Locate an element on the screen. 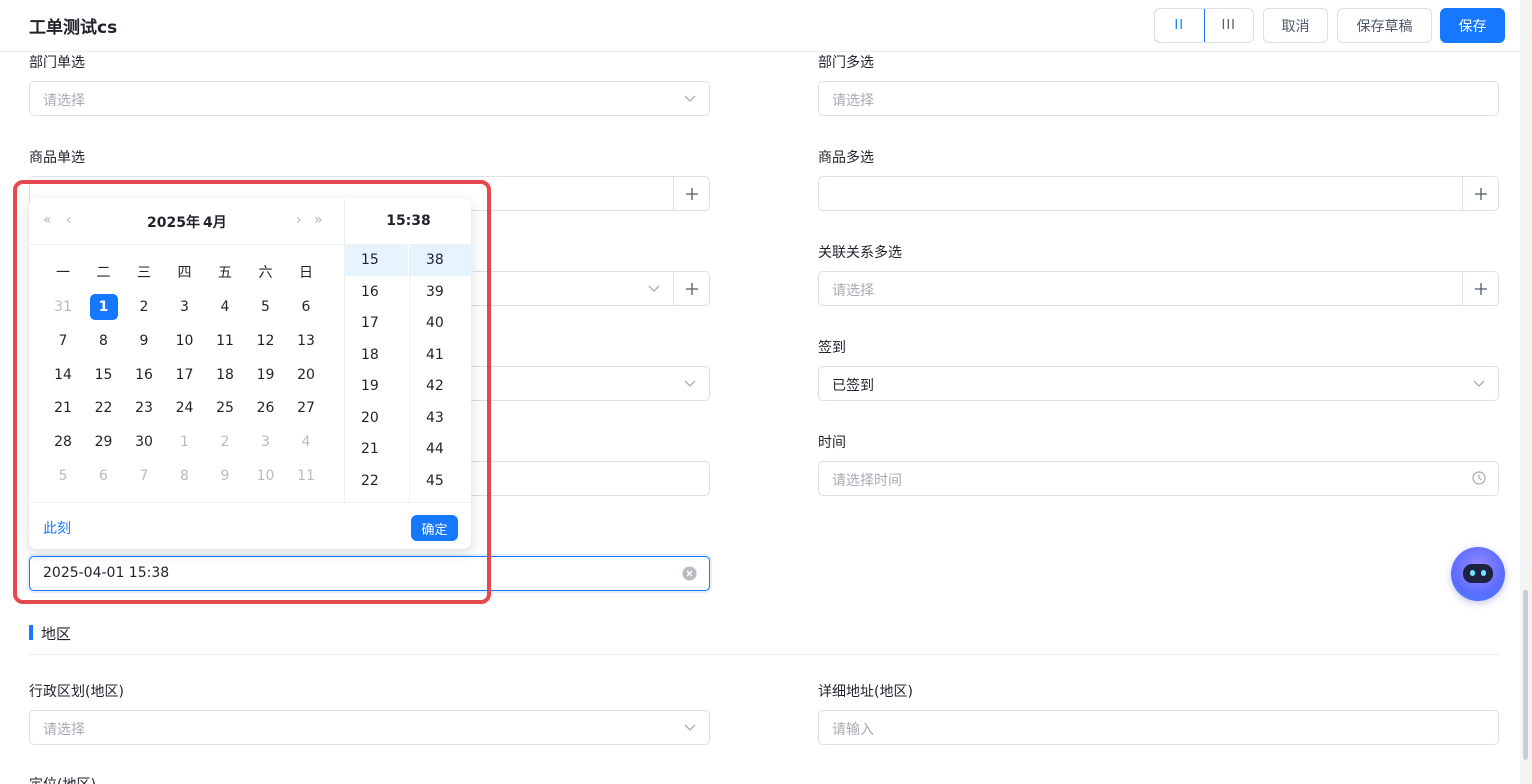 Image resolution: width=1532 pixels, height=784 pixels. dept-multi-select: 请选择 is located at coordinates (1158, 98).